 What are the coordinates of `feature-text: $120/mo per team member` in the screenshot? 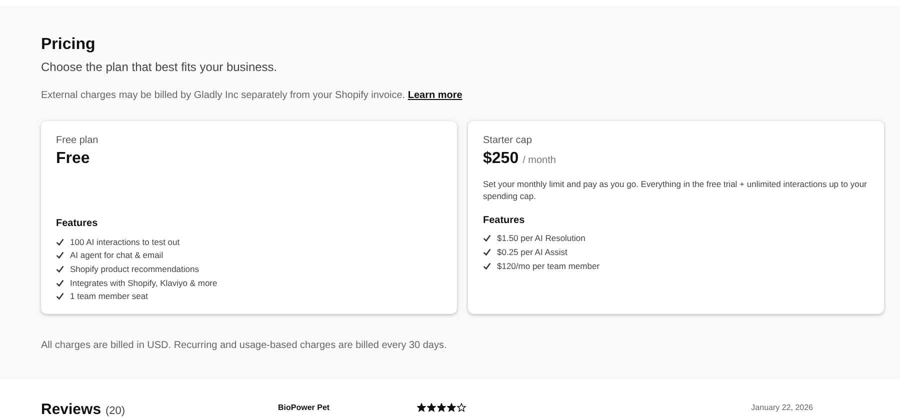 It's located at (548, 265).